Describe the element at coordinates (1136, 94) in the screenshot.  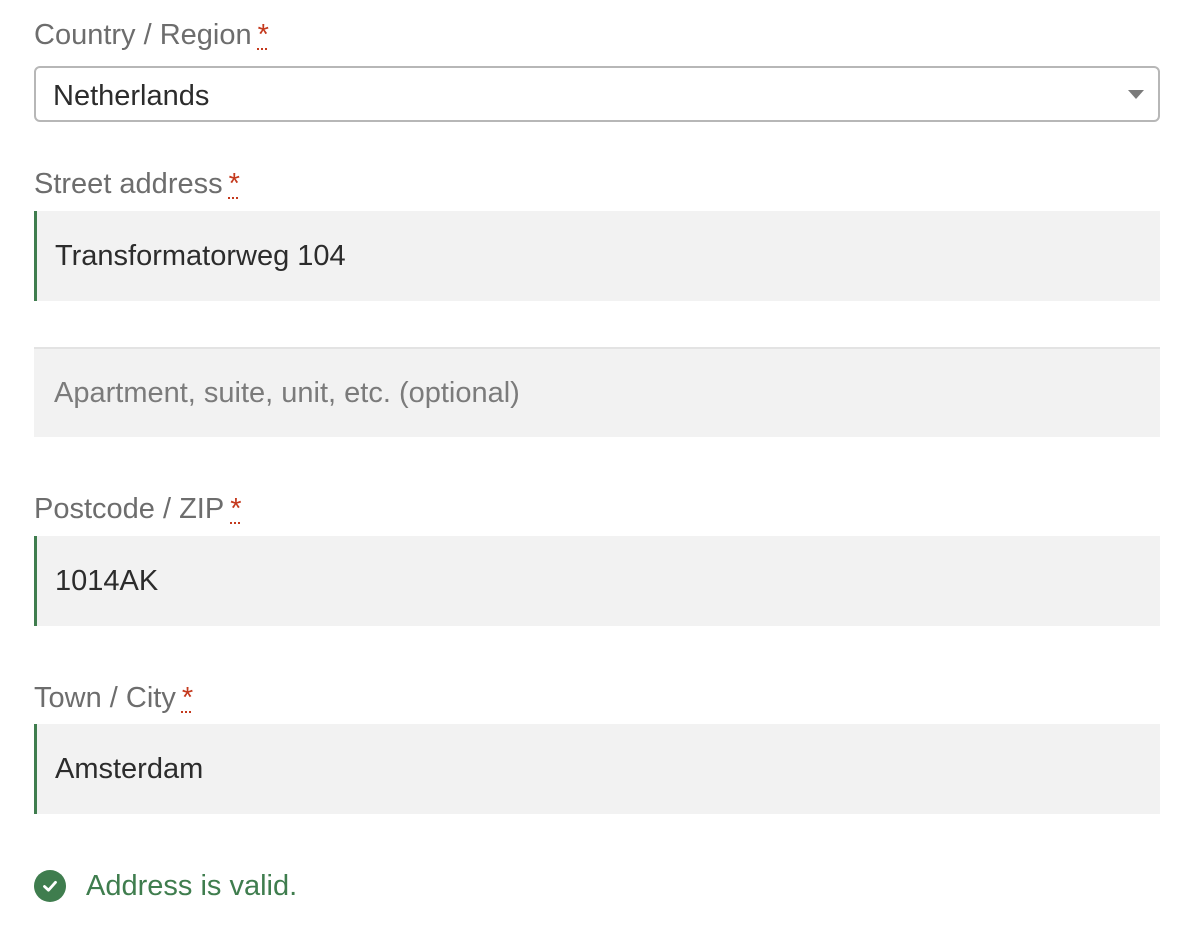
I see `chevron-down-icon` at that location.